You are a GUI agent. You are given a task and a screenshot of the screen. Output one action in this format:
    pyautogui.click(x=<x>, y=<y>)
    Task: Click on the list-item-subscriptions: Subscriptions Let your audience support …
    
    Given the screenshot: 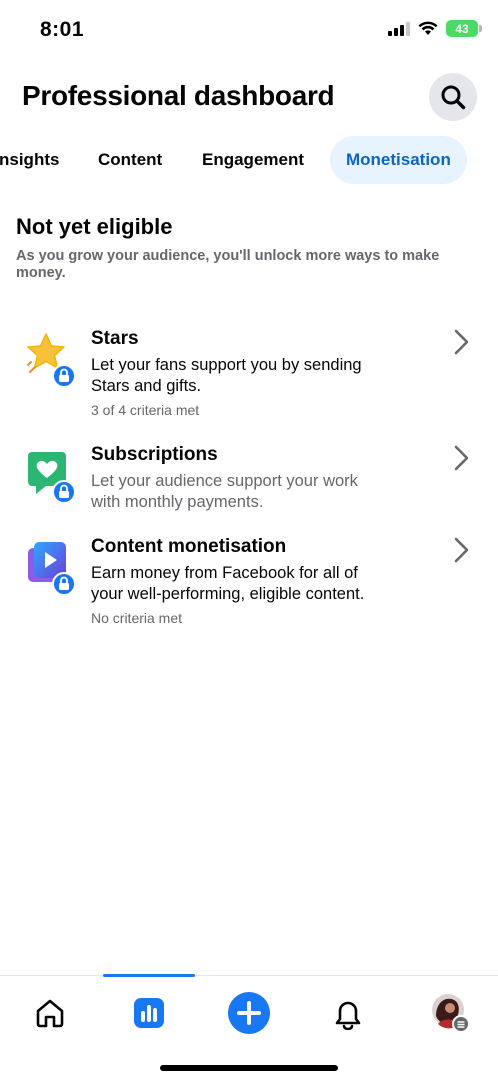 What is the action you would take?
    pyautogui.click(x=249, y=480)
    